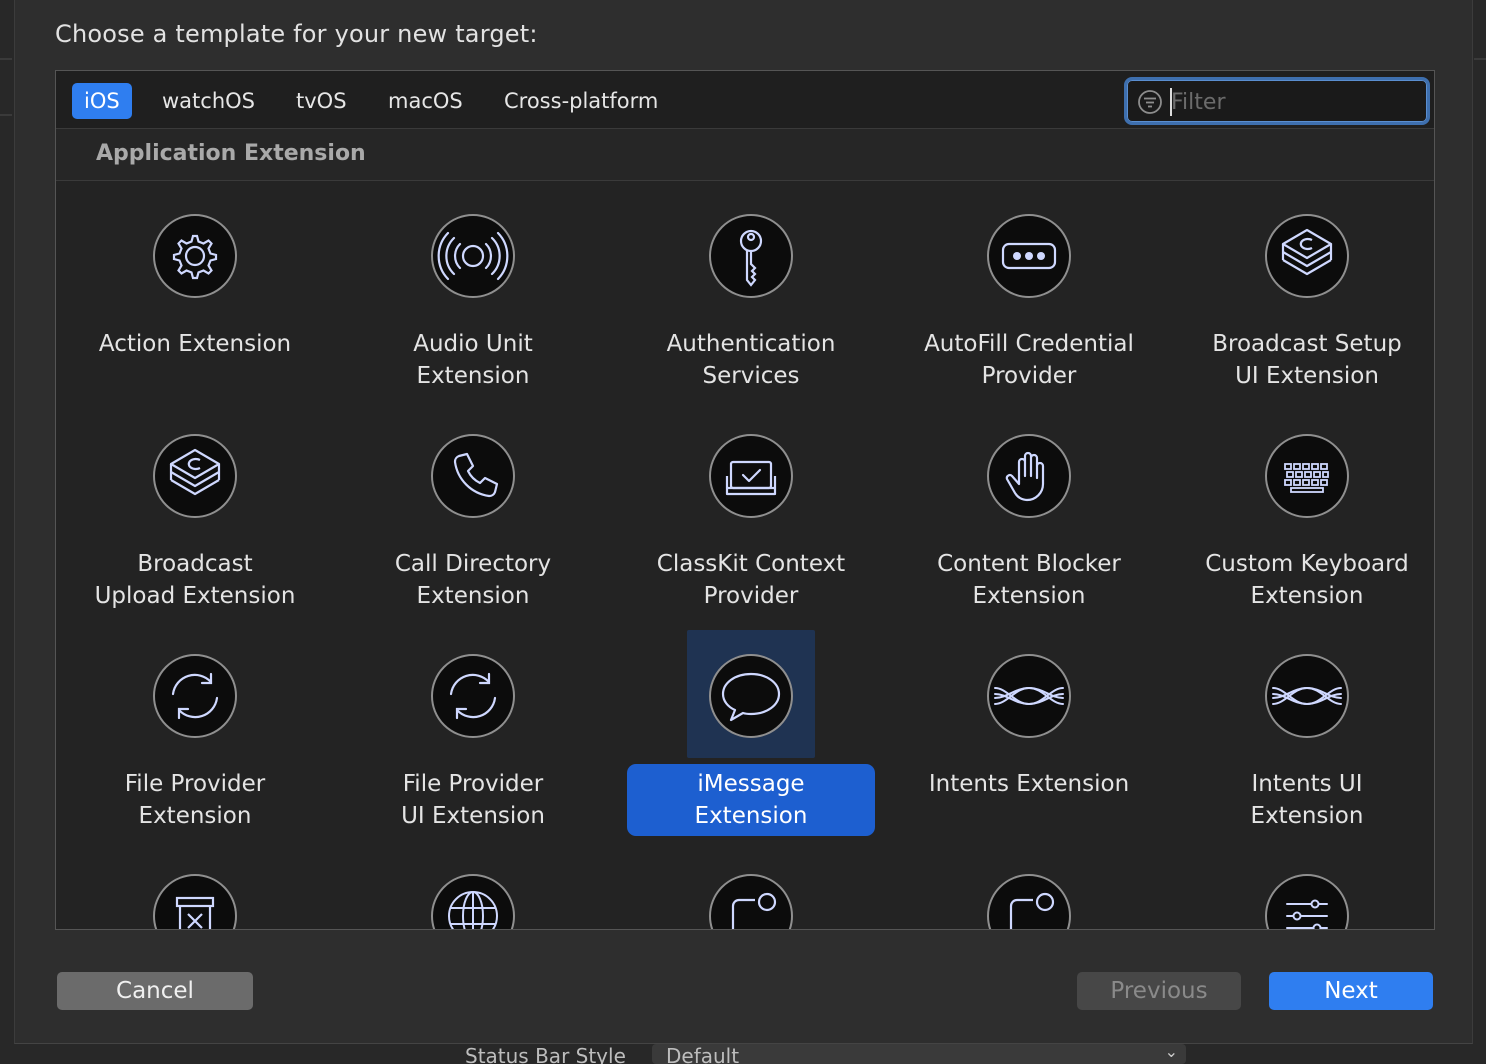 This screenshot has height=1064, width=1486. What do you see at coordinates (208, 101) in the screenshot?
I see `tab-watchos: watchOS` at bounding box center [208, 101].